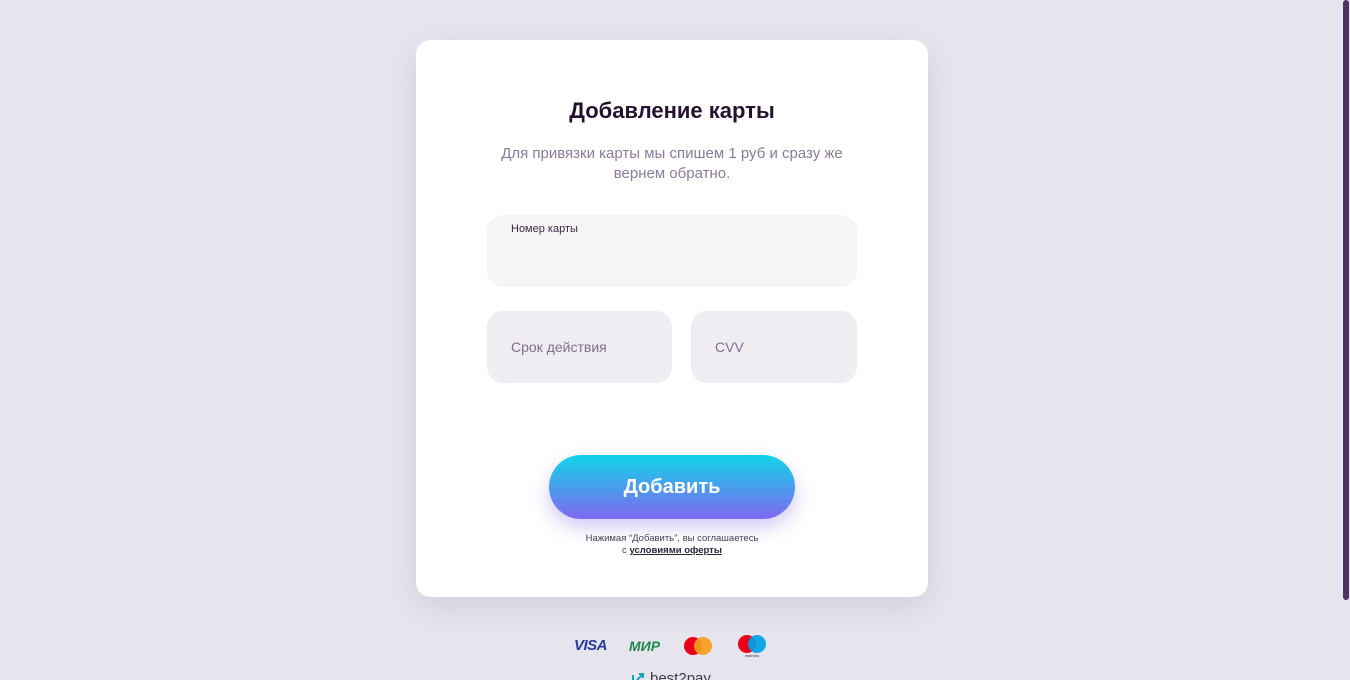 The image size is (1350, 680). Describe the element at coordinates (672, 538) in the screenshot. I see `terms-text-line-1: Нажимая “Добавить”, вы соглашаетесь` at that location.